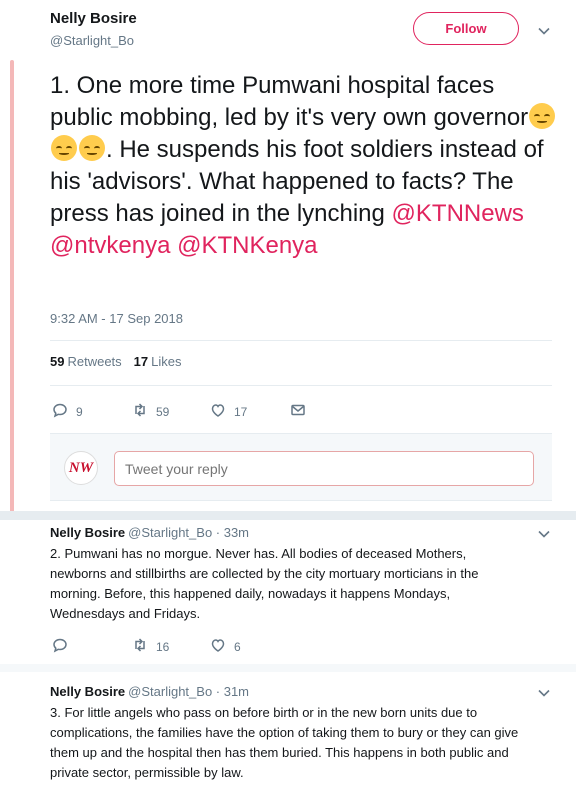 The width and height of the screenshot is (576, 790). Describe the element at coordinates (166, 361) in the screenshot. I see `likes-label: Likes` at that location.